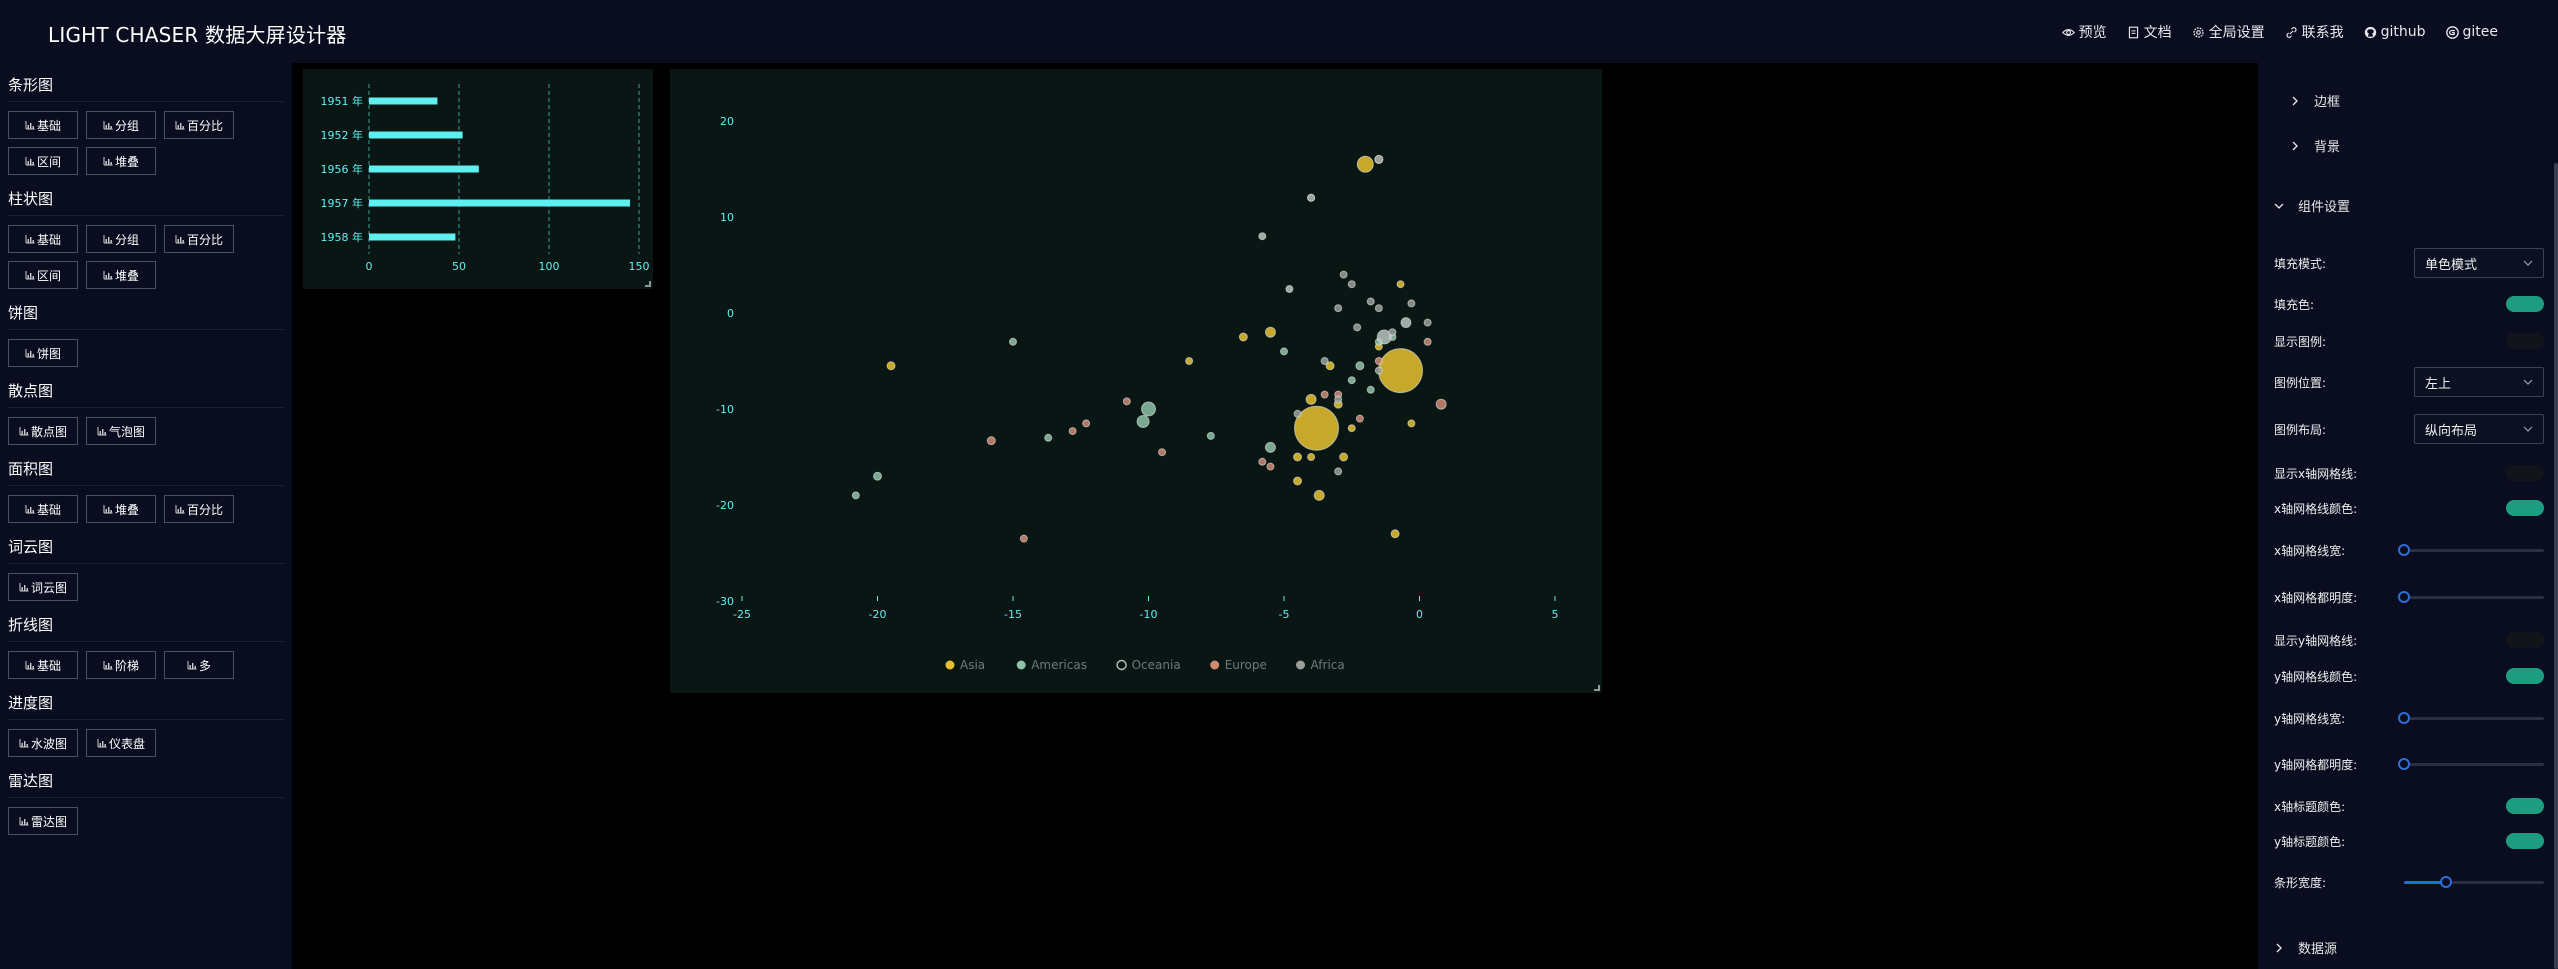  I want to click on x-tick-label: -10, so click(1149, 614).